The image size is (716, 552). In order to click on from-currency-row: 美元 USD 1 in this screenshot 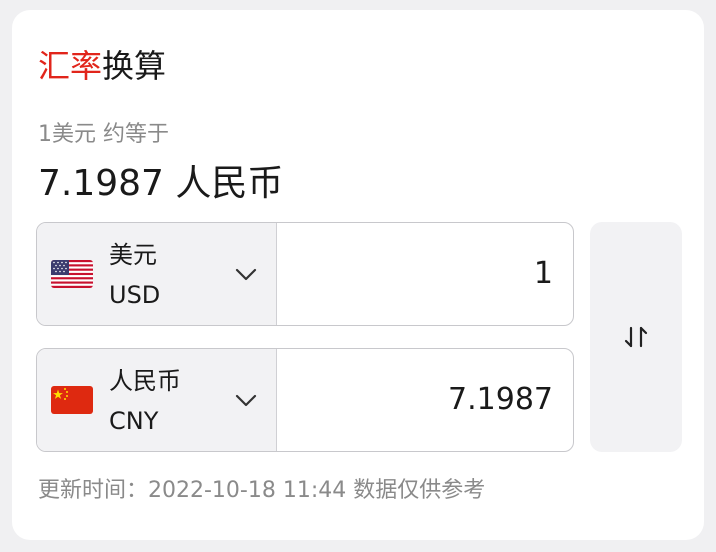, I will do `click(305, 274)`.